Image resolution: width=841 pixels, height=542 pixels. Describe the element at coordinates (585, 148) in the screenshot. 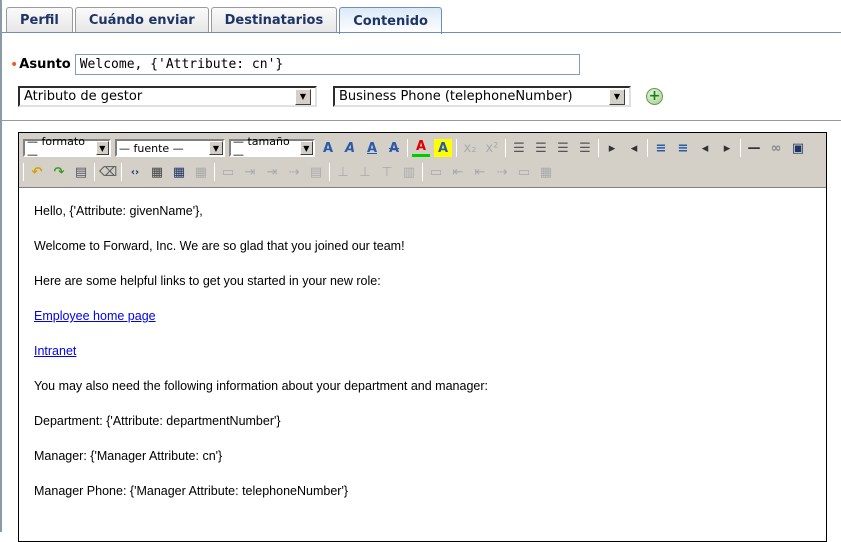

I see `align-justify-icon: ☰` at that location.